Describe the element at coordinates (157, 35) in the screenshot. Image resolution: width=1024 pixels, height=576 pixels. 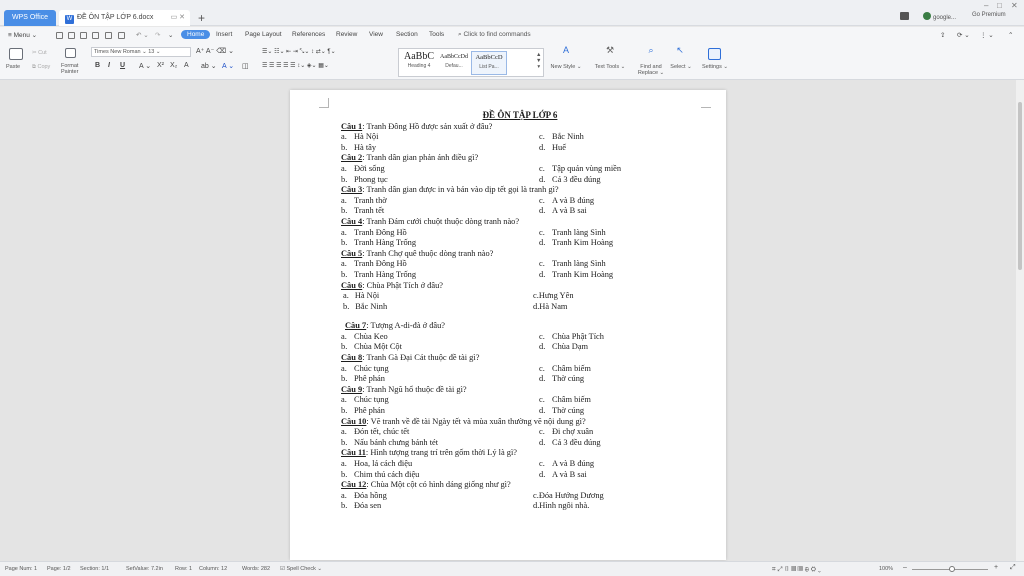
I see `redo-icon: ↷` at that location.